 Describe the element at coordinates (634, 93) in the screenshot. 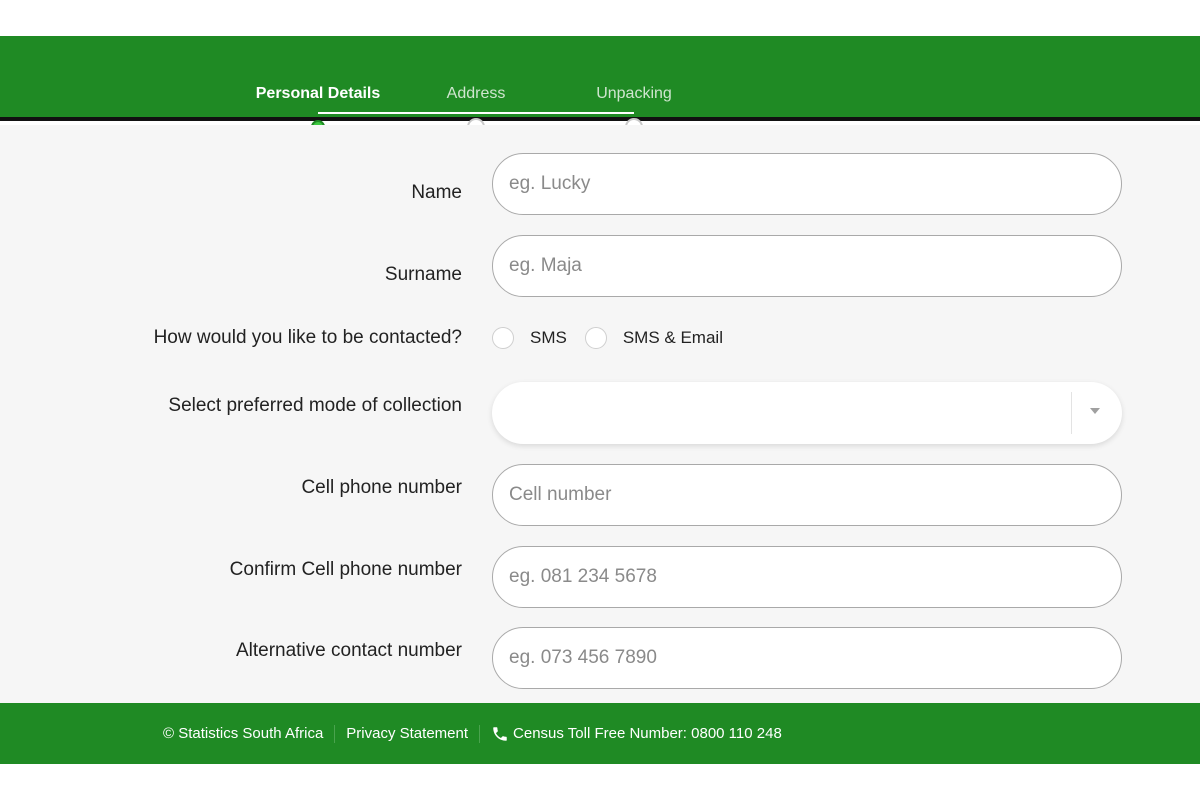

I see `step-label: Unpacking` at that location.